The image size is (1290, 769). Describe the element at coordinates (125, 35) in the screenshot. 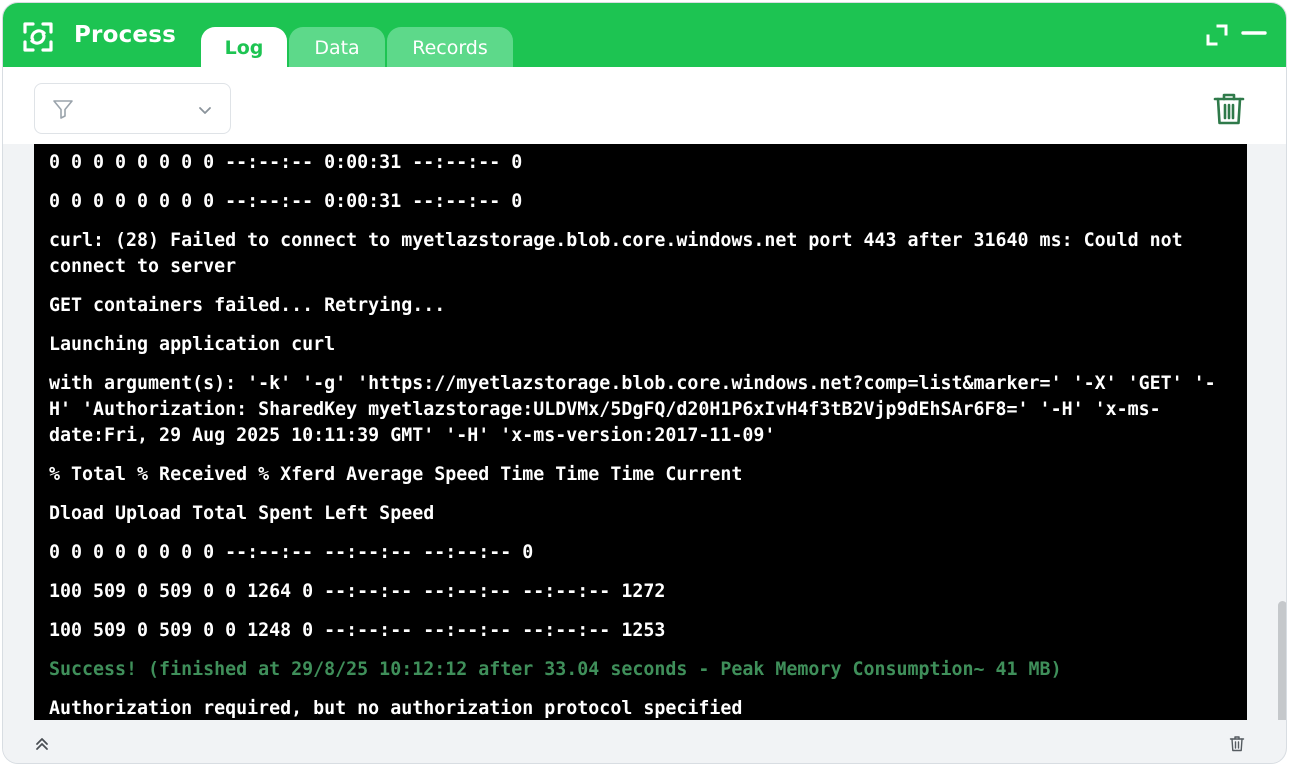

I see `page-title: Process` at that location.